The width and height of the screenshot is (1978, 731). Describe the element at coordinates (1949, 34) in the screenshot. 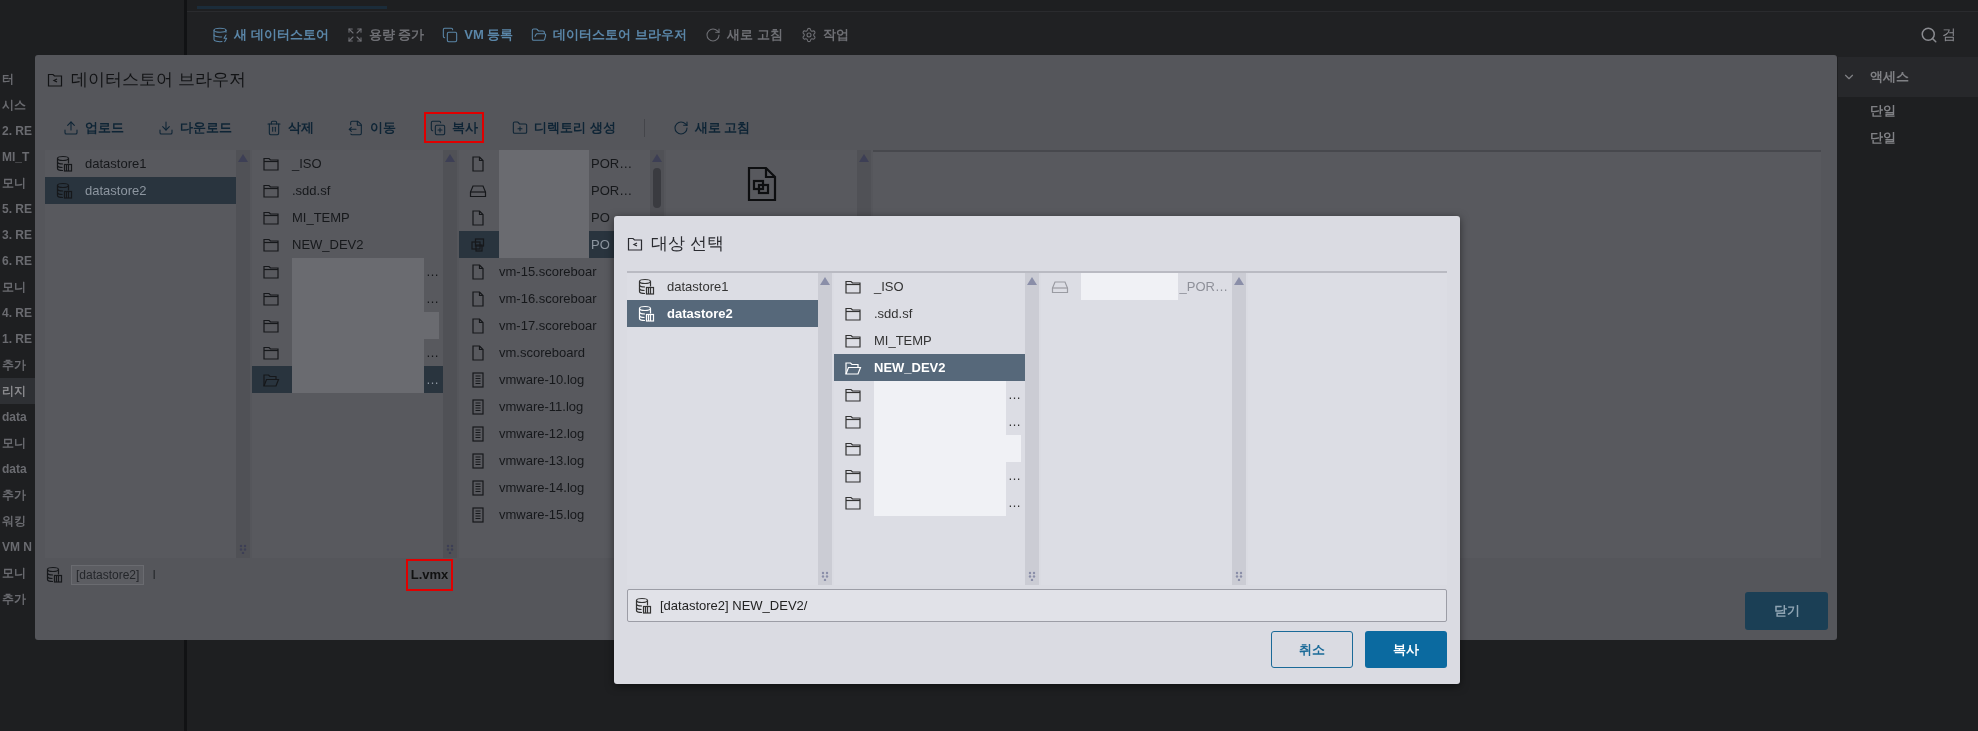

I see `search-field: 검` at that location.